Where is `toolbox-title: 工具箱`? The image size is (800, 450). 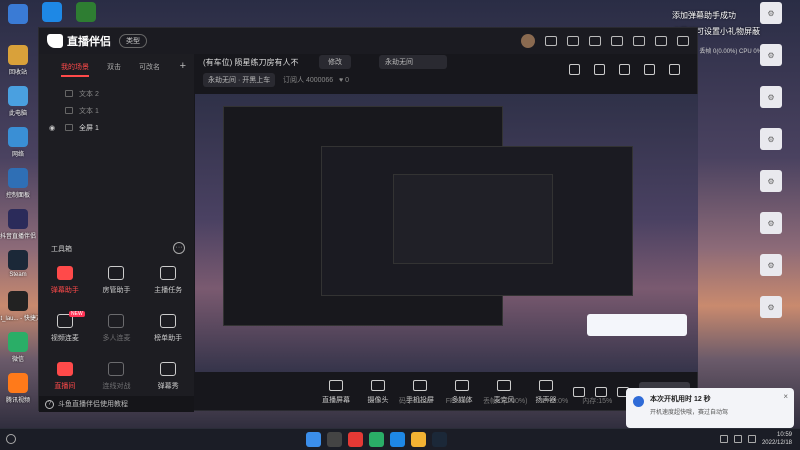 toolbox-title: 工具箱 is located at coordinates (61, 249).